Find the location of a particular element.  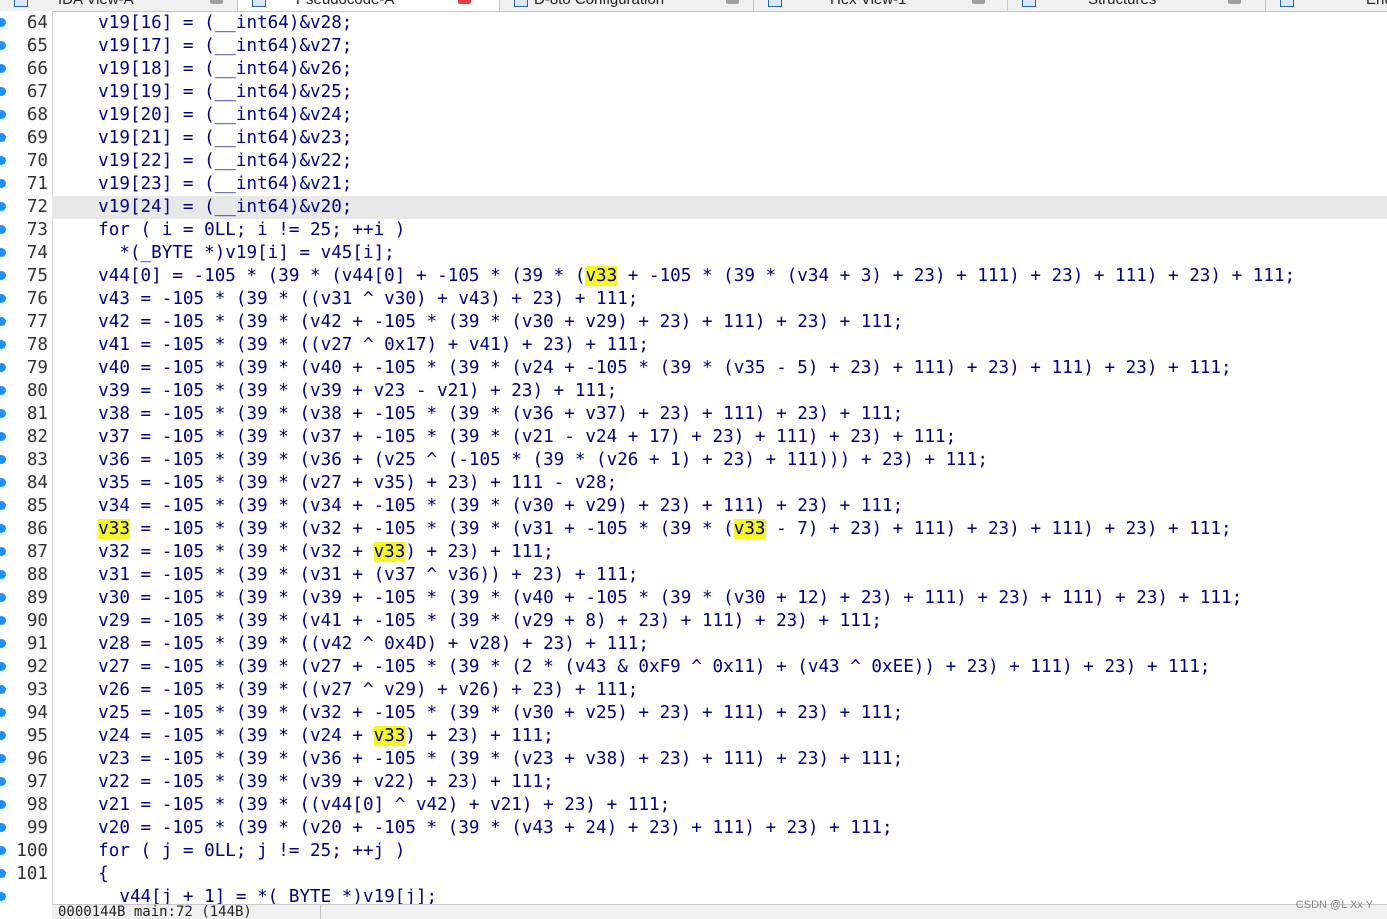

code-line: v19[22] = (__int64)&v22; is located at coordinates (719, 161).